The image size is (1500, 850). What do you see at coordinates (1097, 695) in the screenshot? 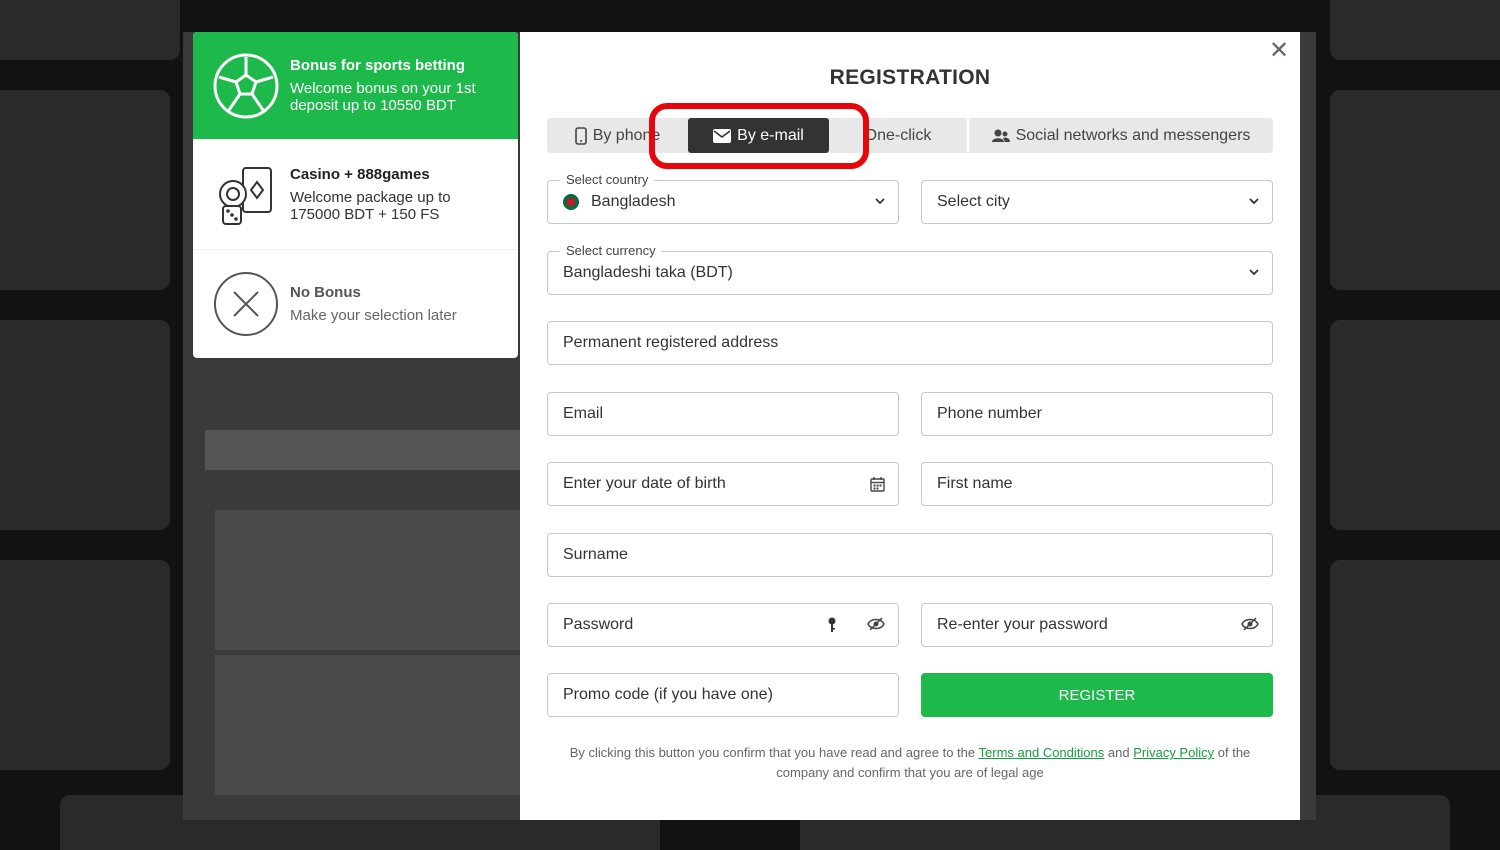
I see `register-button: REGISTER` at bounding box center [1097, 695].